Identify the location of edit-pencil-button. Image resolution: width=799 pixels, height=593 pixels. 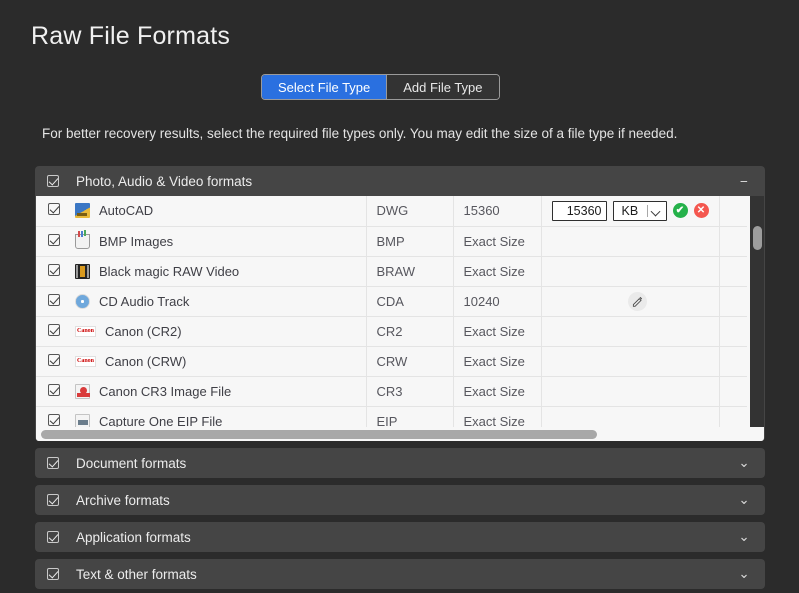
(637, 301).